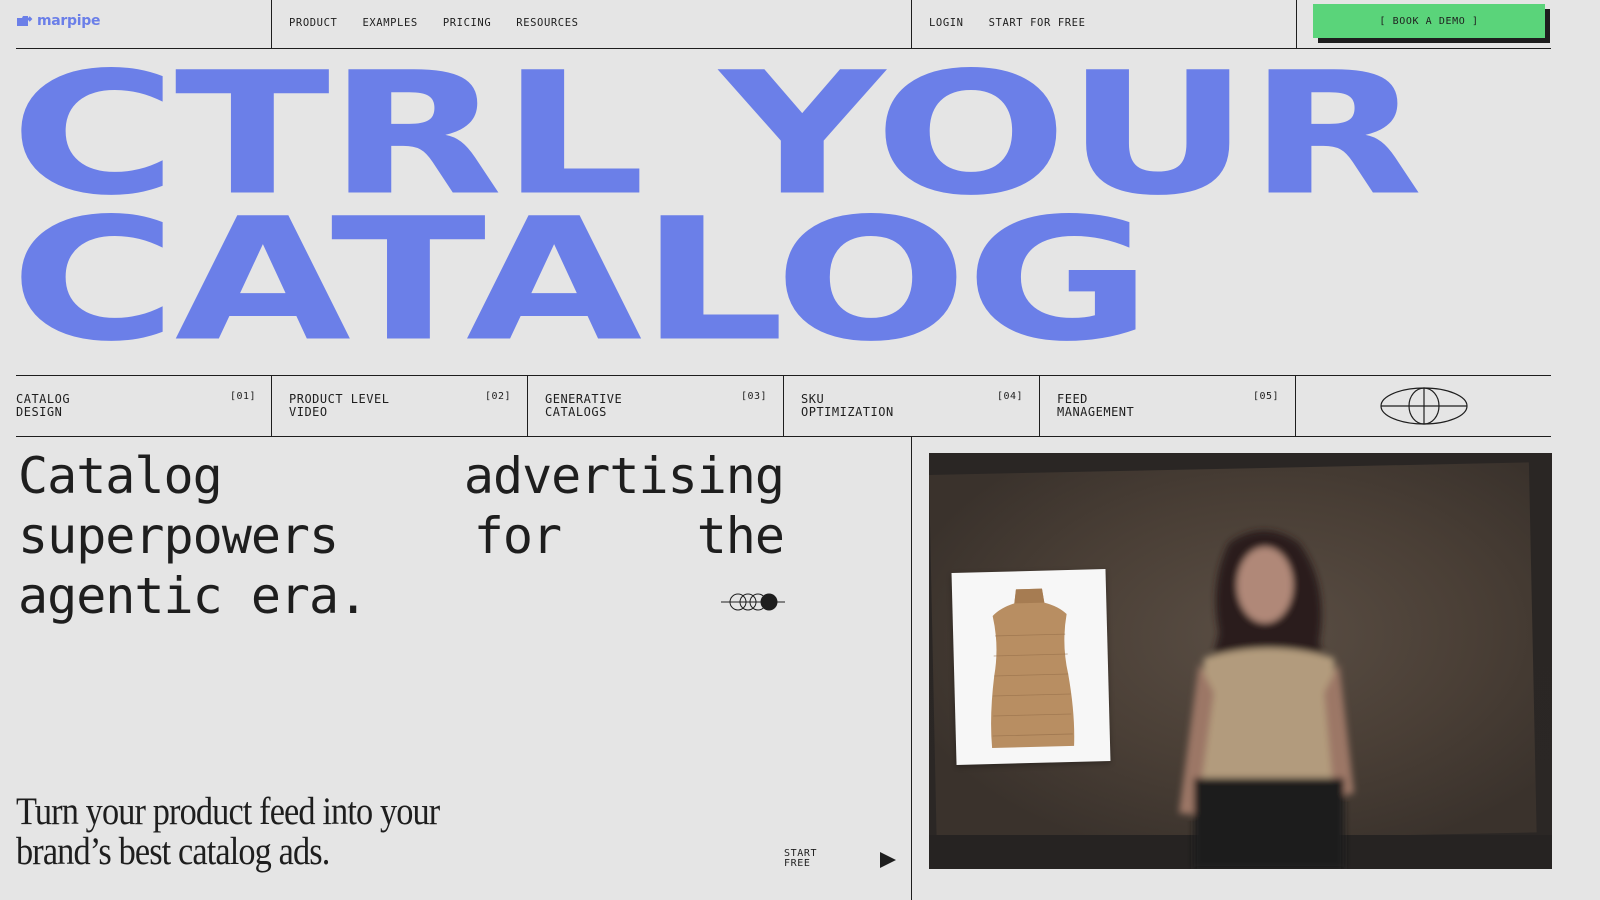  I want to click on product-card, so click(1031, 667).